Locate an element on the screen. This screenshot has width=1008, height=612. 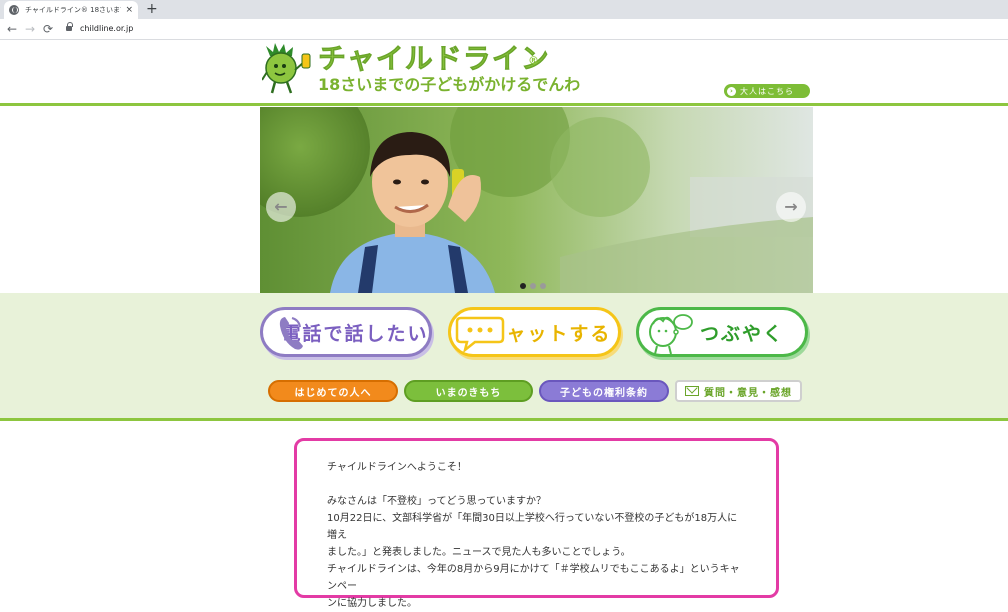
forward-icon: → is located at coordinates (30, 29).